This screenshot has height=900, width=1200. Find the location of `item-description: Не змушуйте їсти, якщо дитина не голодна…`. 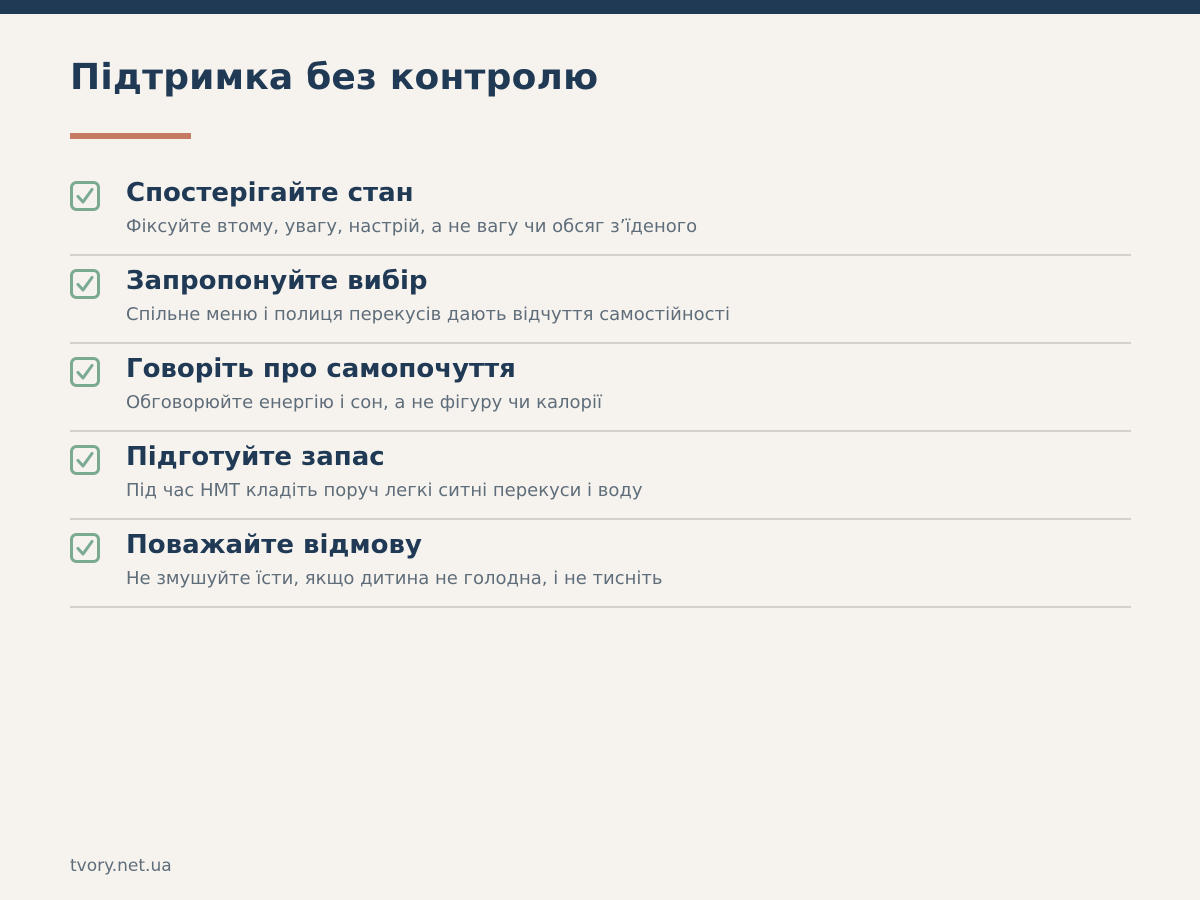

item-description: Не змушуйте їсти, якщо дитина не голодна… is located at coordinates (394, 578).